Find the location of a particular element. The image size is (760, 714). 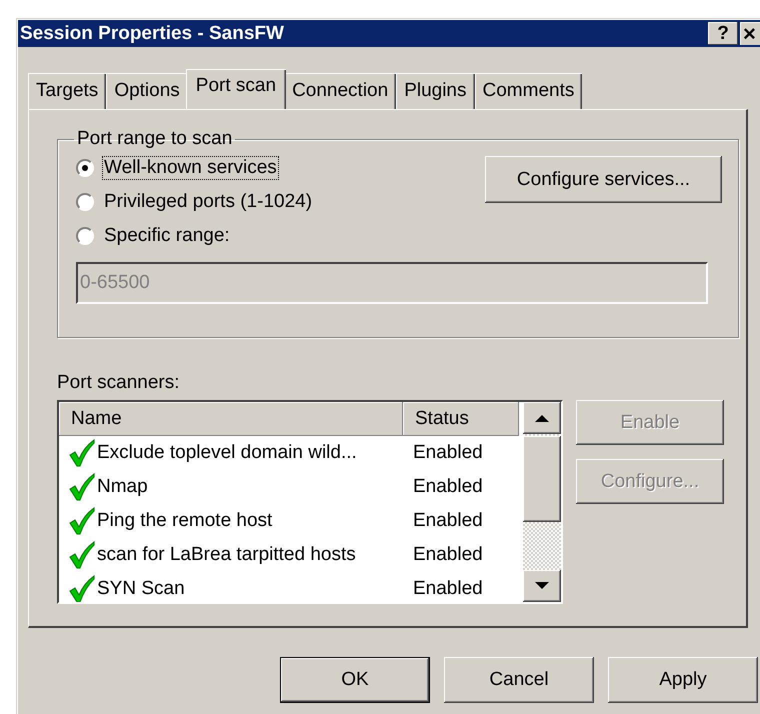

scrollbar is located at coordinates (542, 502).